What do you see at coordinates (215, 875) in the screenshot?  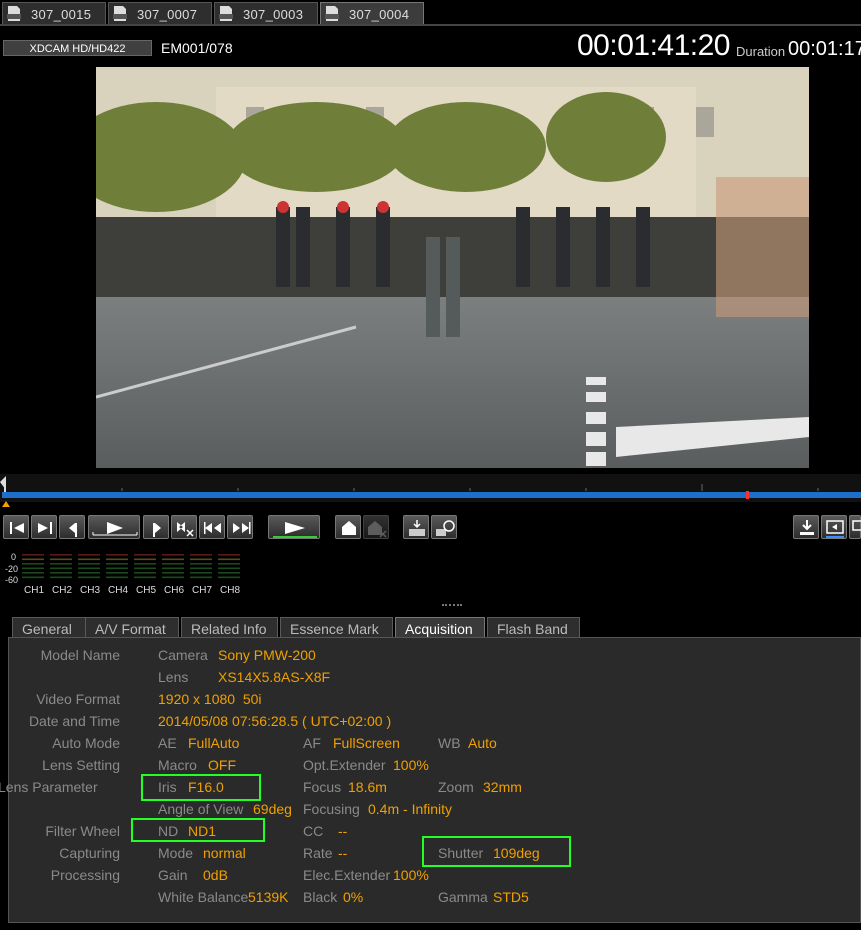 I see `gain-value: 0dB` at bounding box center [215, 875].